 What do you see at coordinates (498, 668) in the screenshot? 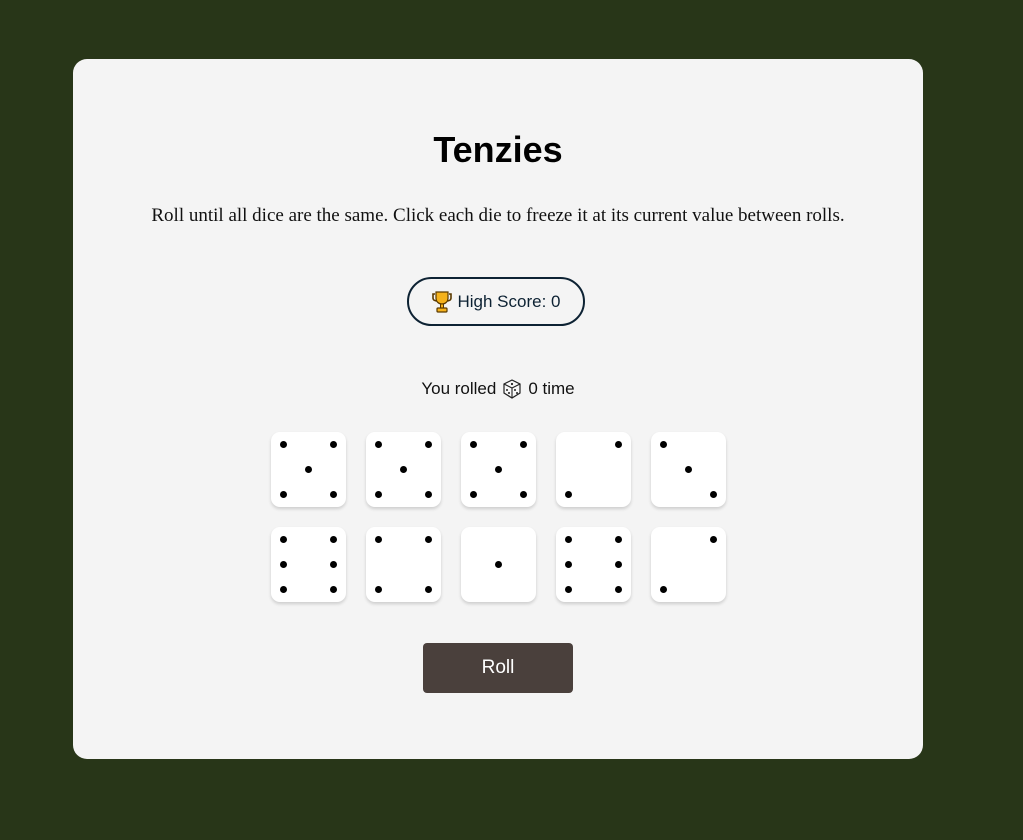
I see `roll-button: Roll` at bounding box center [498, 668].